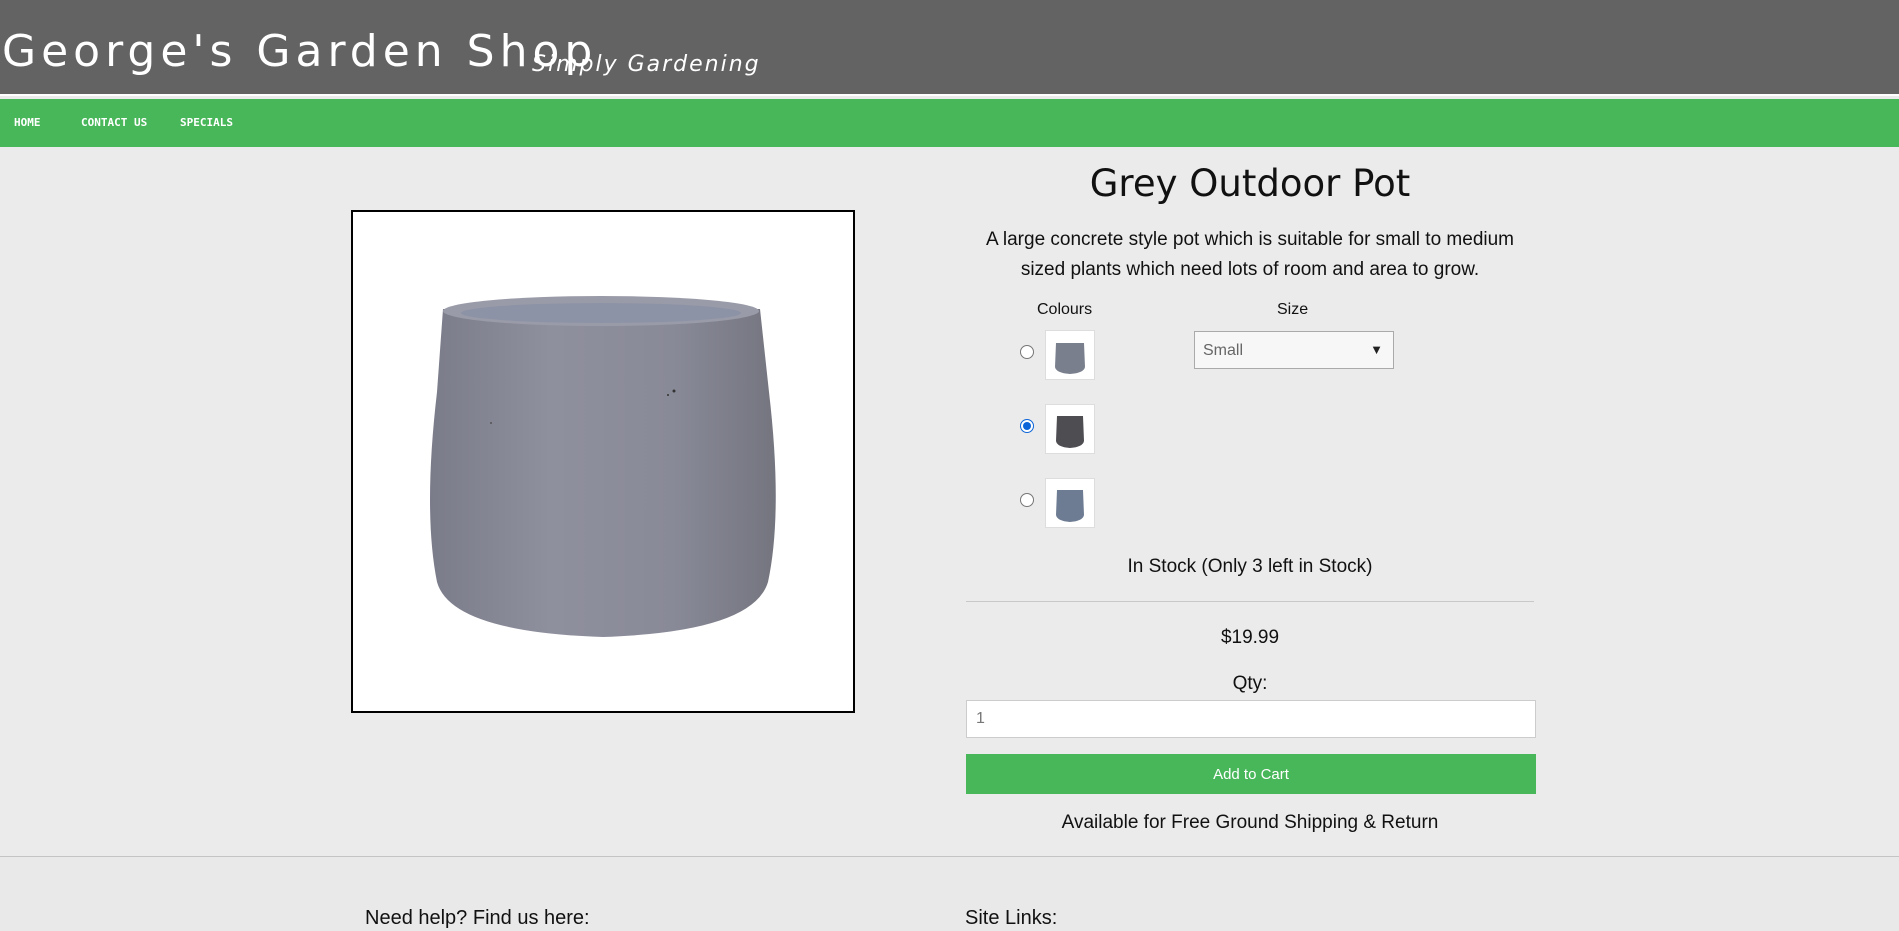 This screenshot has width=1899, height=931. Describe the element at coordinates (1294, 350) in the screenshot. I see `size-select: Small ▼` at that location.